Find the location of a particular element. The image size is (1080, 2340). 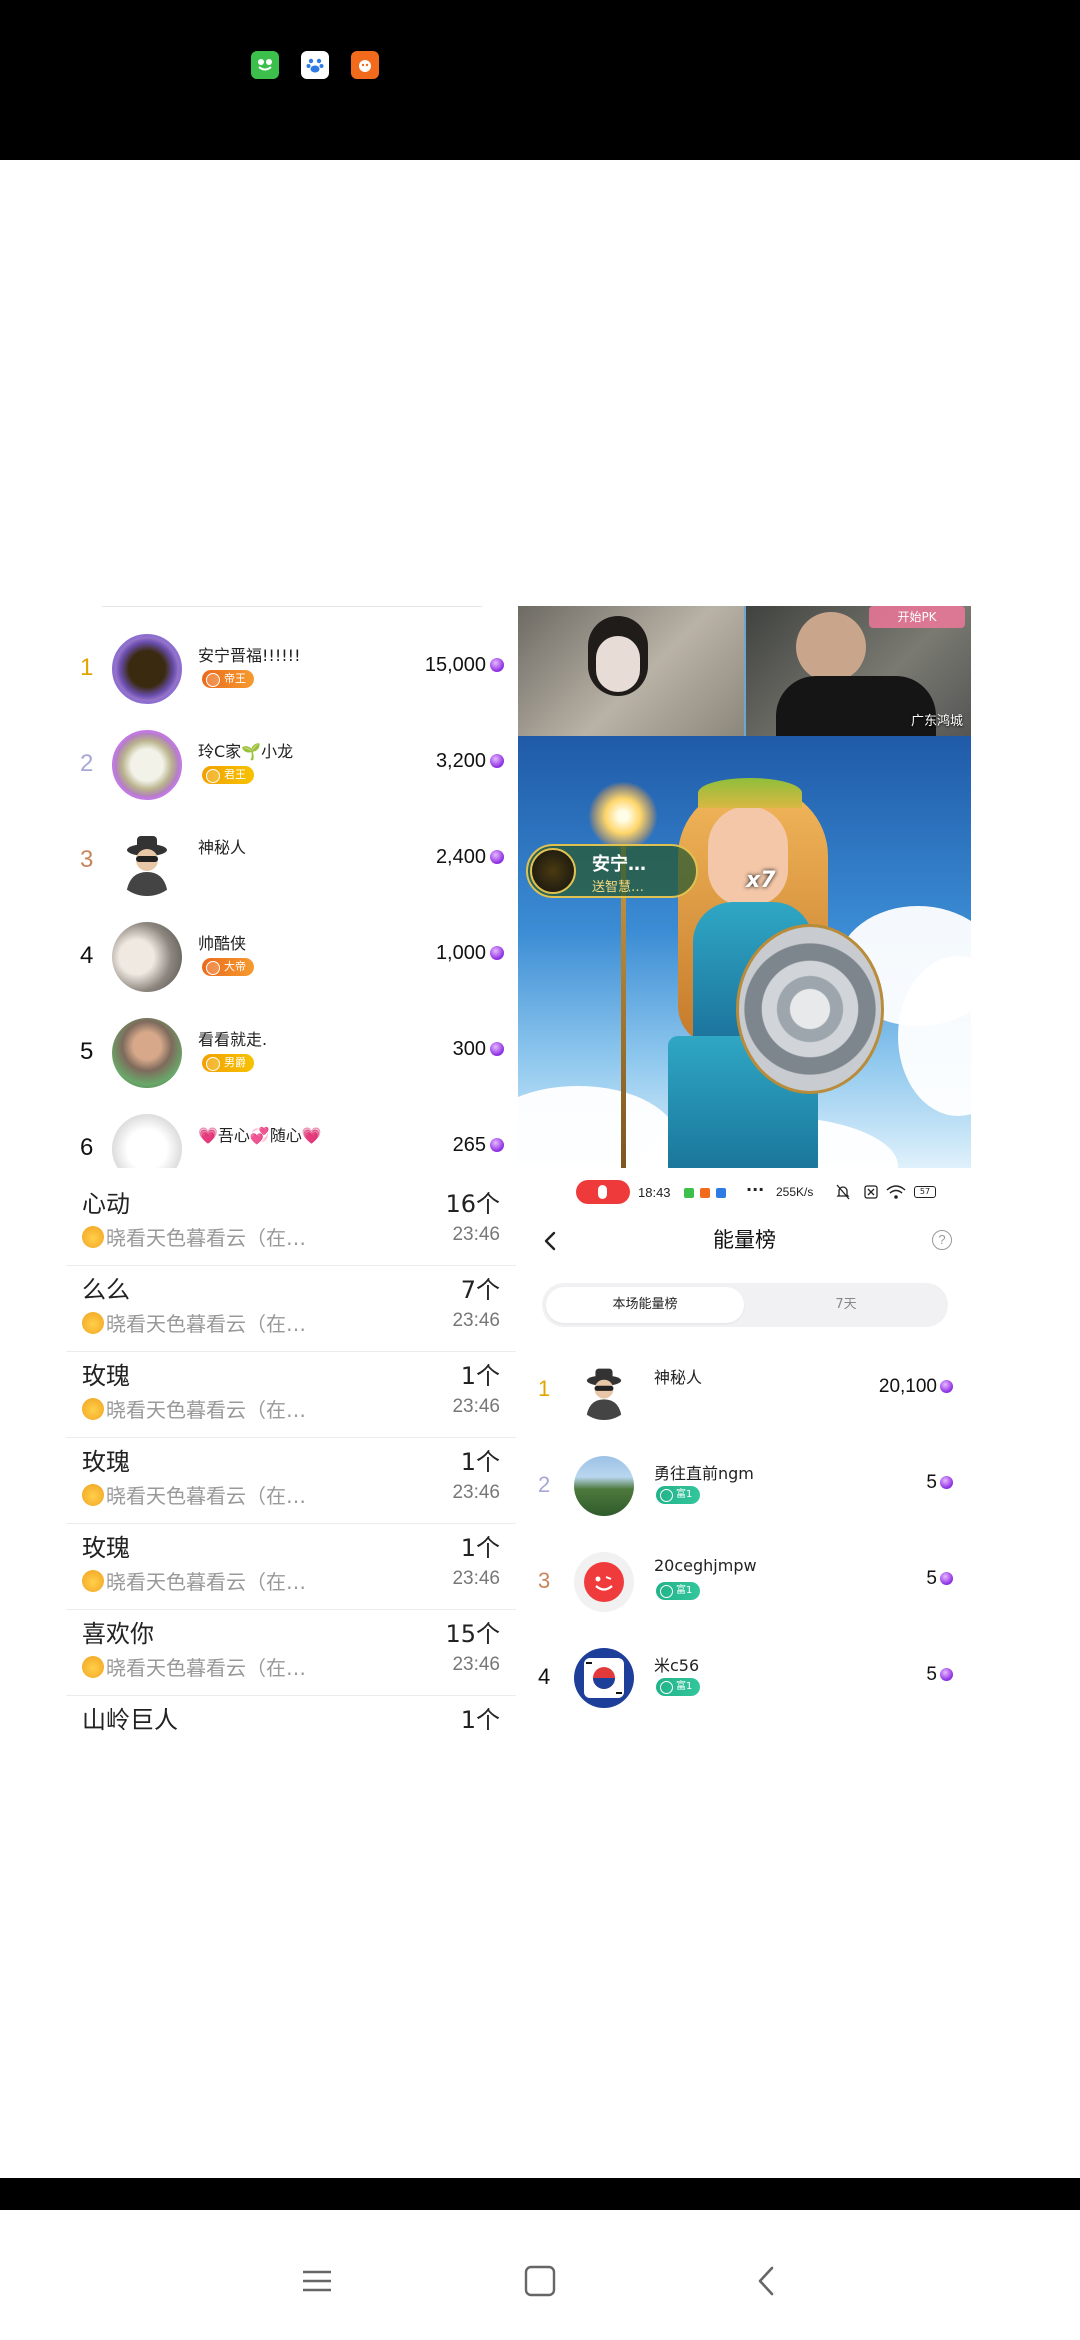

gift-count: 7个 is located at coordinates (480, 1290).